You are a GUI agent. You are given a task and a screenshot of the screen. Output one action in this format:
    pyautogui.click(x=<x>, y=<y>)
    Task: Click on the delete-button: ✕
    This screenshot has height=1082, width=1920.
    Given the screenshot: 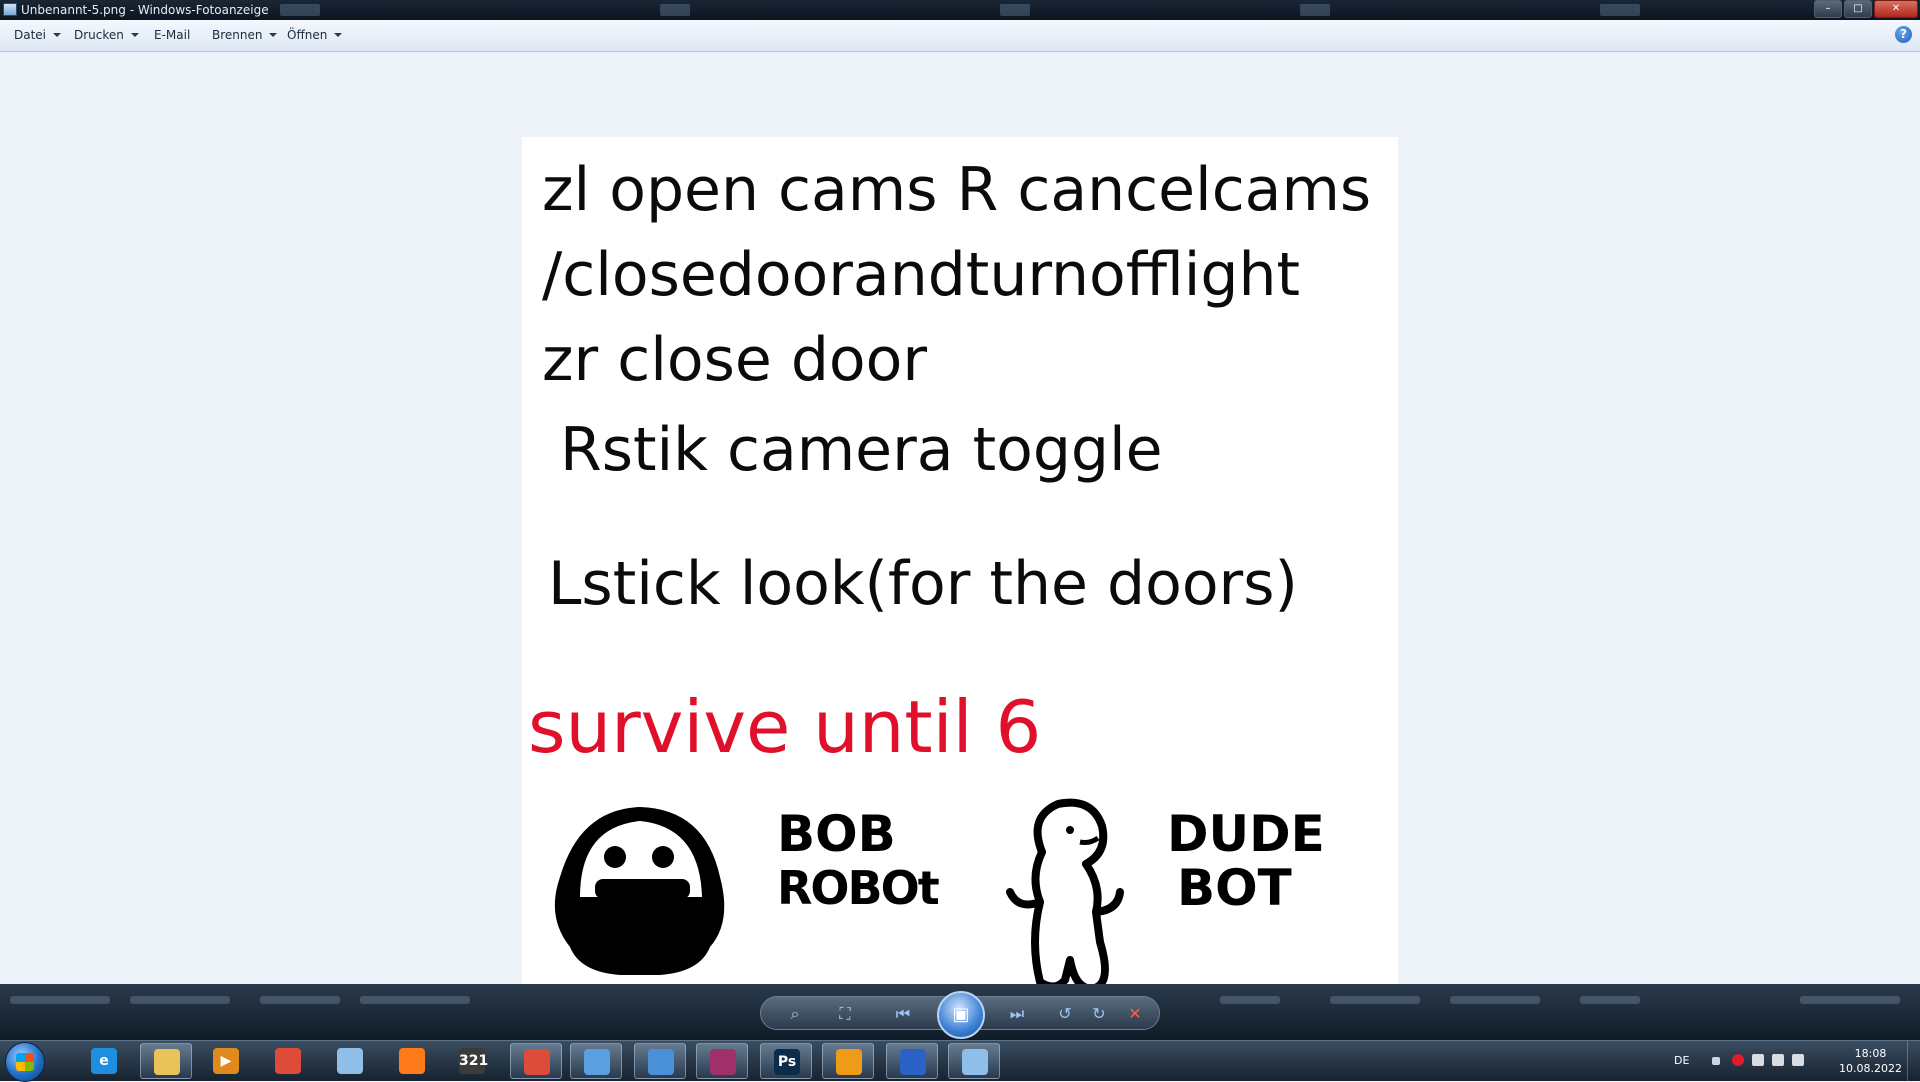 What is the action you would take?
    pyautogui.click(x=1135, y=1014)
    